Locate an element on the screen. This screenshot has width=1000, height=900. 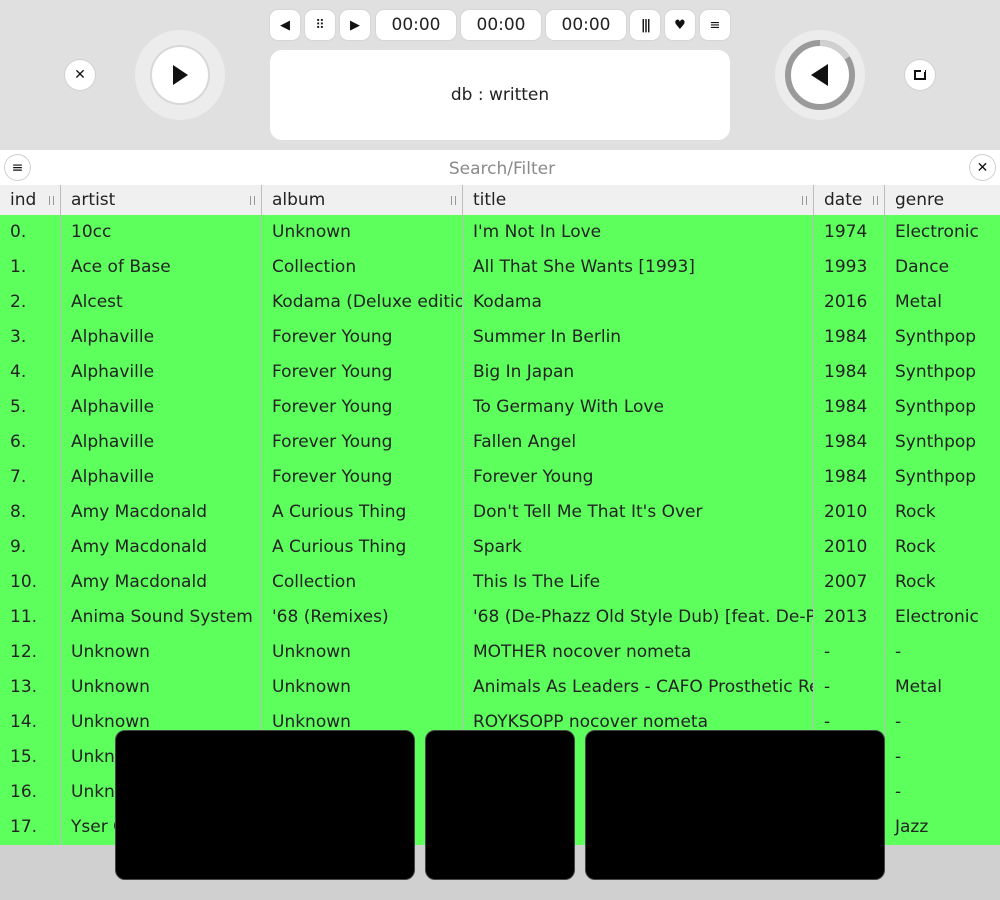
favorite-button: ♥ is located at coordinates (680, 25).